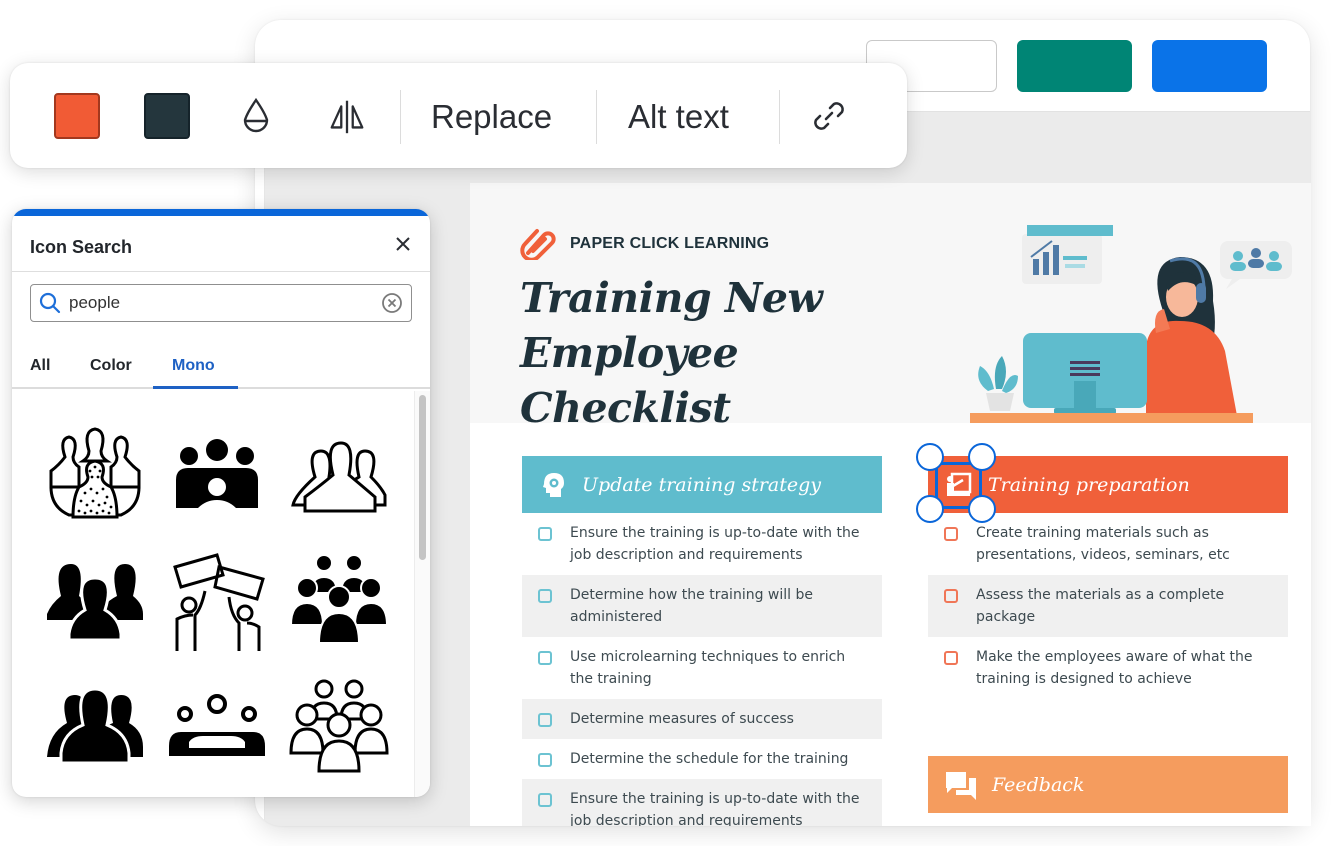 This screenshot has height=846, width=1331. I want to click on flip-button, so click(347, 116).